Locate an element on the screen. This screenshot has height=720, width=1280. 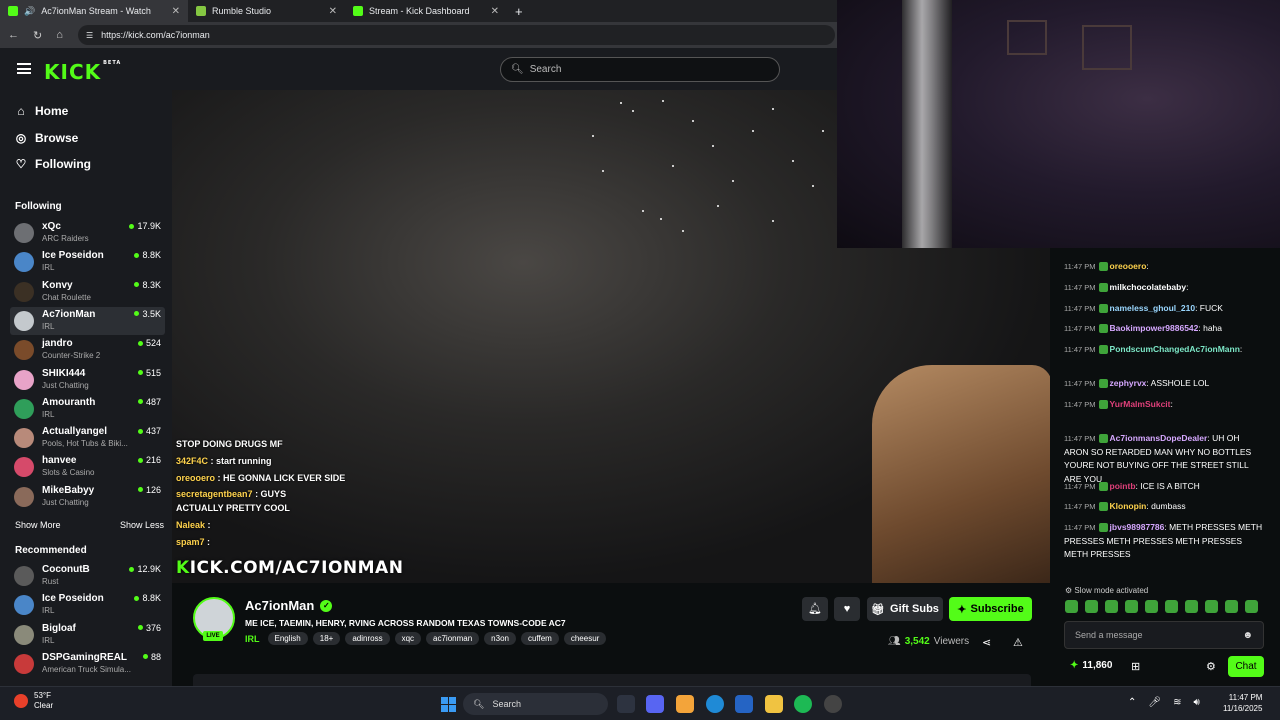
stream-tag: ac7ionman is located at coordinates (453, 638).